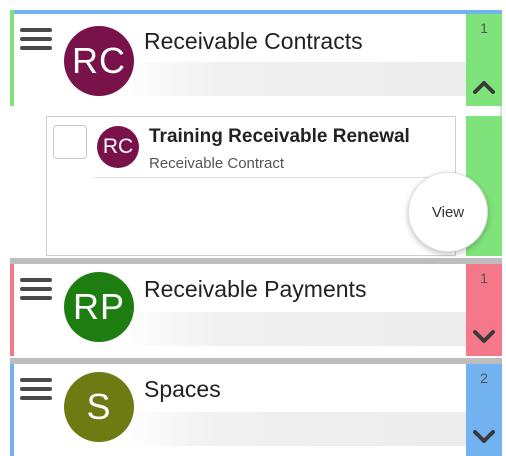  What do you see at coordinates (484, 378) in the screenshot?
I see `item-count: 2` at bounding box center [484, 378].